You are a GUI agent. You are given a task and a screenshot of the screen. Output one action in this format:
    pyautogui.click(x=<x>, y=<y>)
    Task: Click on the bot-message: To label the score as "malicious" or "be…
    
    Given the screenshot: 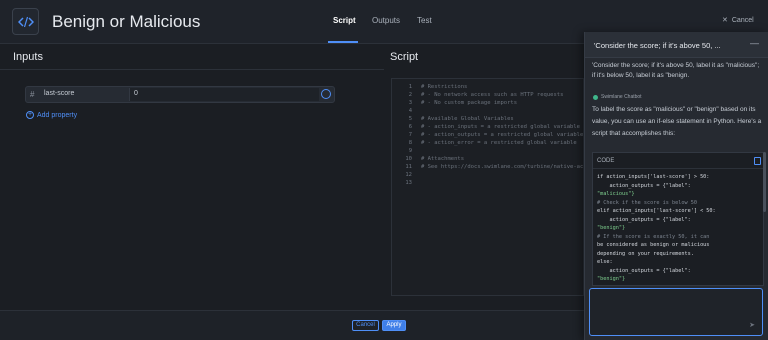 What is the action you would take?
    pyautogui.click(x=677, y=121)
    